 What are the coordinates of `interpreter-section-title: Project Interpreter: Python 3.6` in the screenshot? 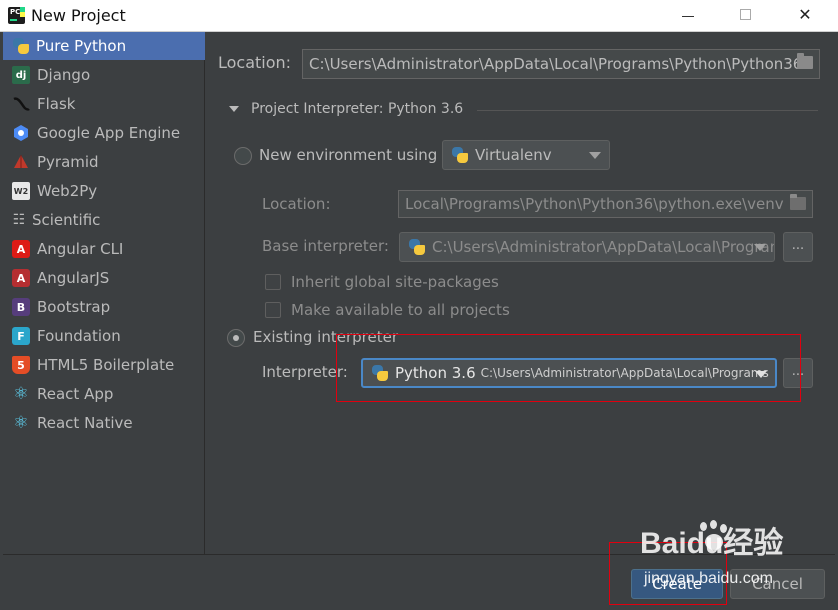 It's located at (357, 109).